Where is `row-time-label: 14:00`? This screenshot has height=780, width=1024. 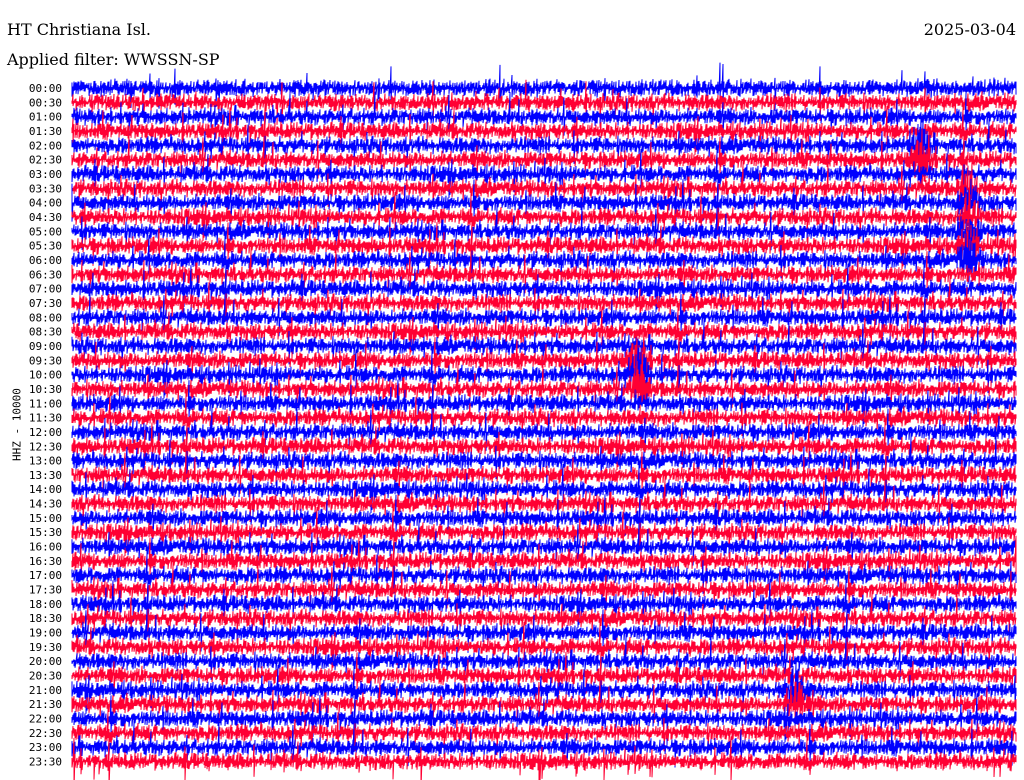 row-time-label: 14:00 is located at coordinates (45, 489).